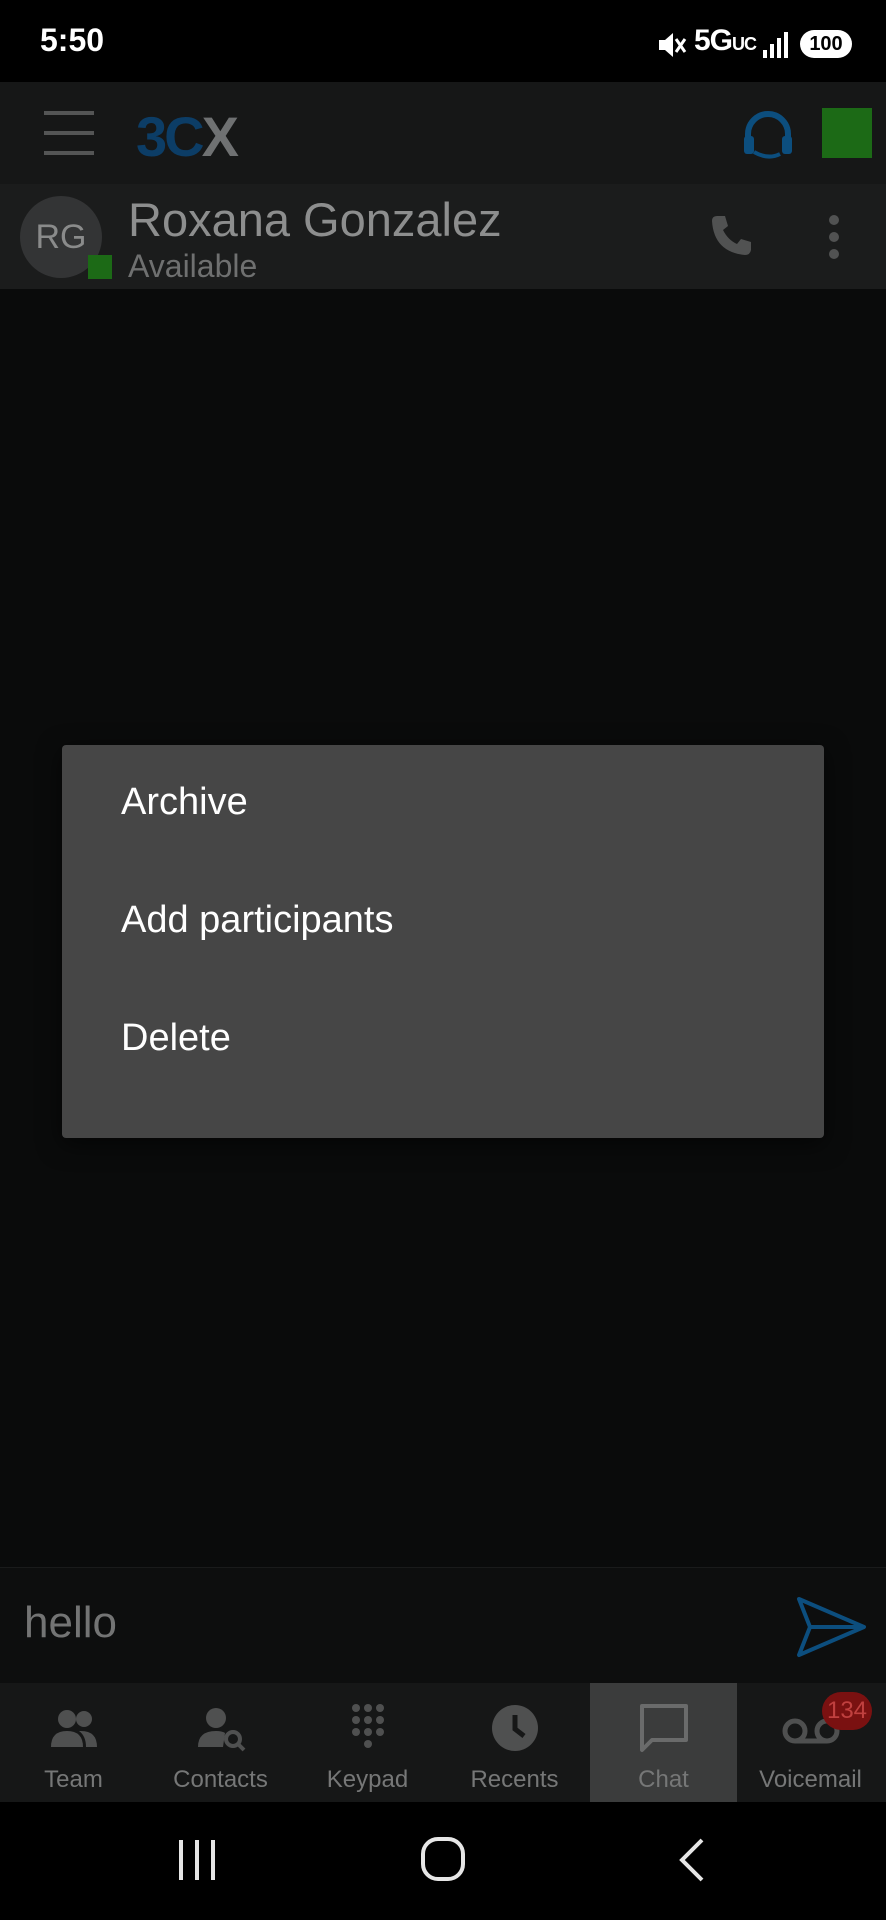 The image size is (886, 1920). What do you see at coordinates (193, 266) in the screenshot?
I see `contact-status: Available` at bounding box center [193, 266].